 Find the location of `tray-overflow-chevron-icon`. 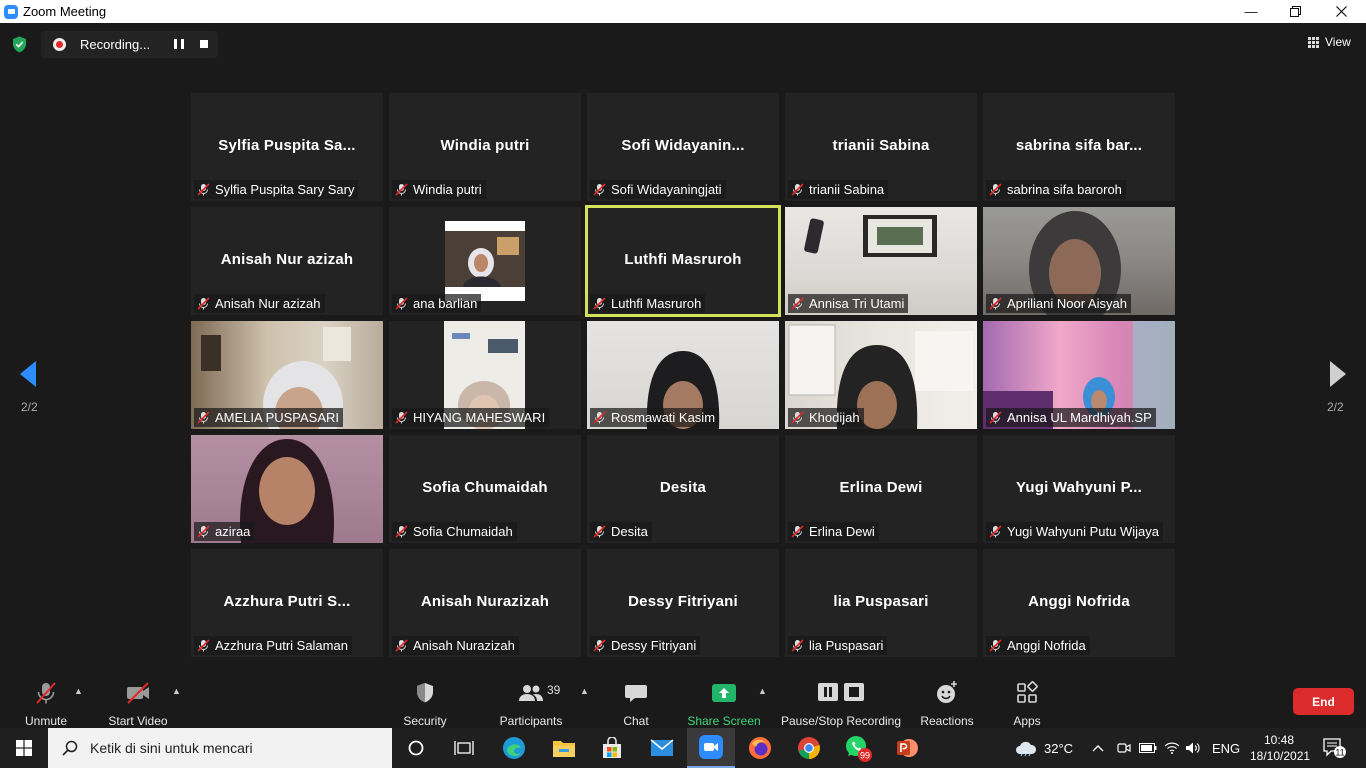

tray-overflow-chevron-icon is located at coordinates (1098, 748).